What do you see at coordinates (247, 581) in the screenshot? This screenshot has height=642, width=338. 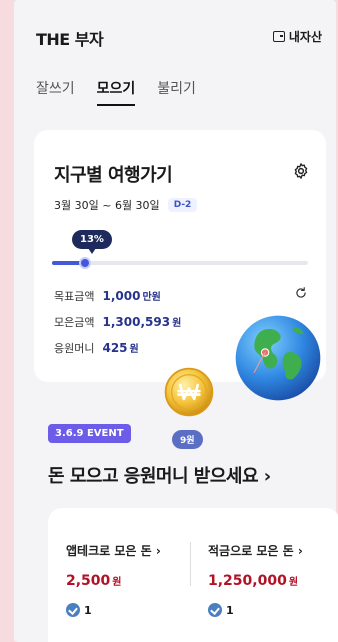 I see `installment-amount-value: 1,250,000` at bounding box center [247, 581].